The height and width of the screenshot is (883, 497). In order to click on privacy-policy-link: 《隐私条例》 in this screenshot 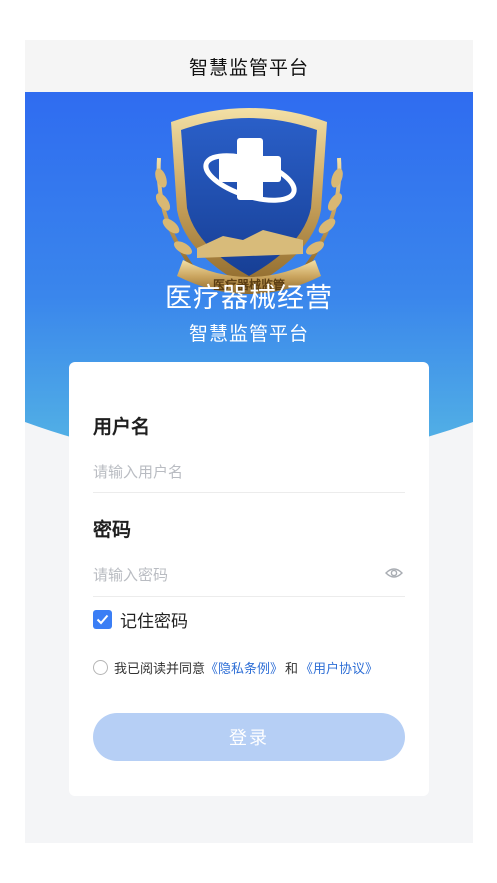, I will do `click(244, 667)`.